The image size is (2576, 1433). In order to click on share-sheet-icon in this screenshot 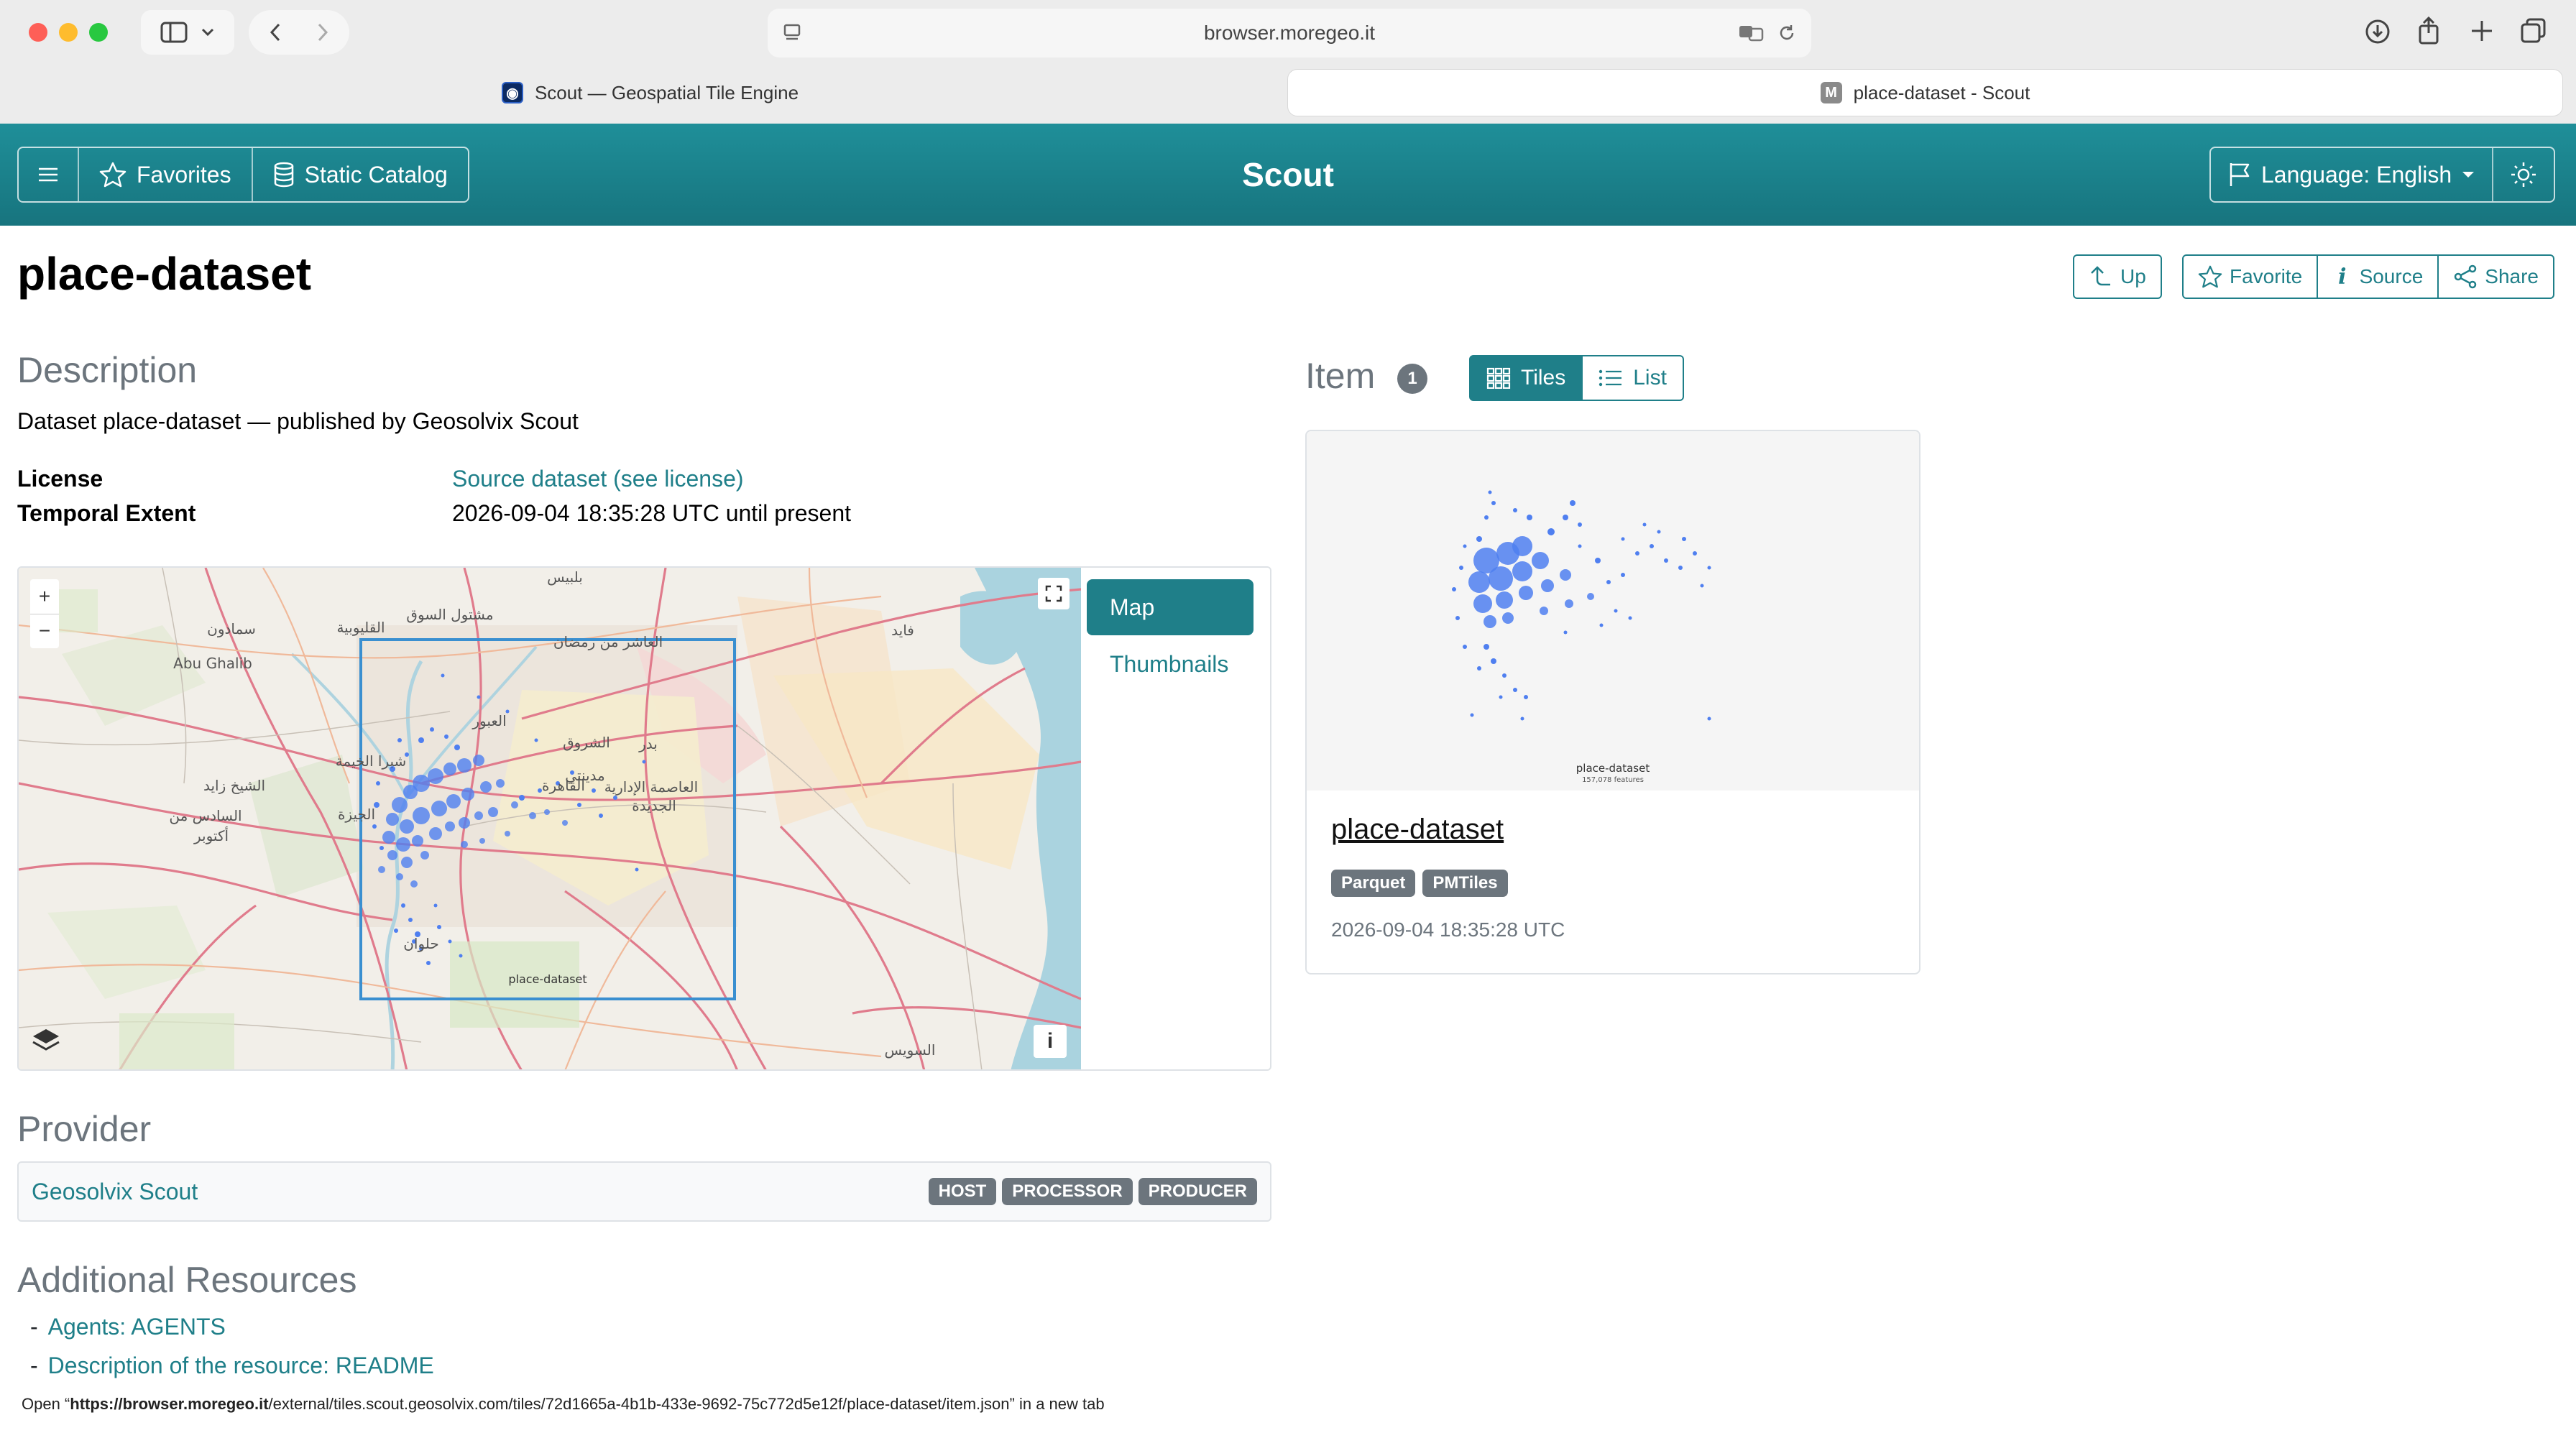, I will do `click(2428, 30)`.